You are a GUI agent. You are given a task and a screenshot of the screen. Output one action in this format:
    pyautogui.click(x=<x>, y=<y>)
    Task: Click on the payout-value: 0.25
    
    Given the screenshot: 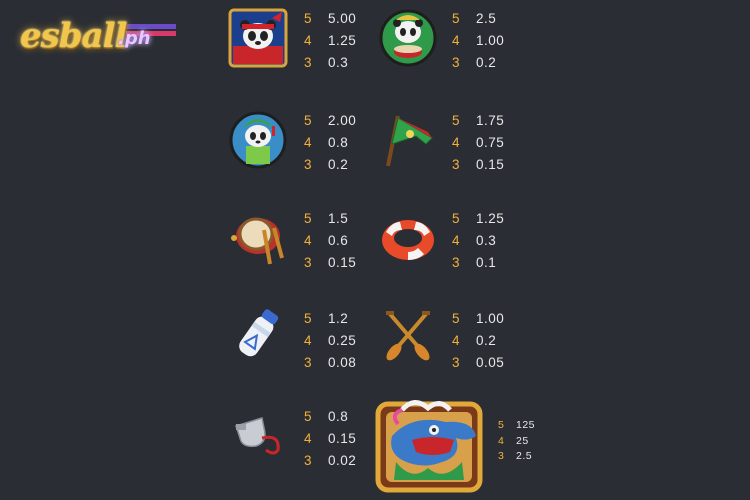 What is the action you would take?
    pyautogui.click(x=342, y=340)
    